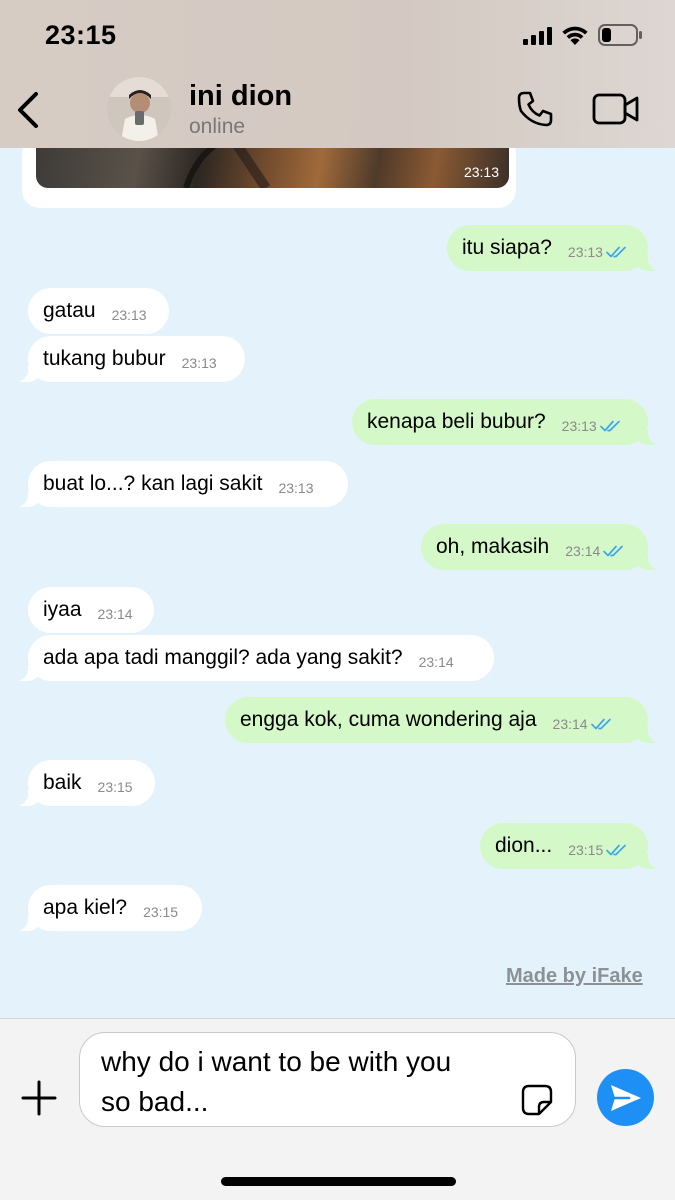  What do you see at coordinates (537, 1100) in the screenshot?
I see `sticker-icon` at bounding box center [537, 1100].